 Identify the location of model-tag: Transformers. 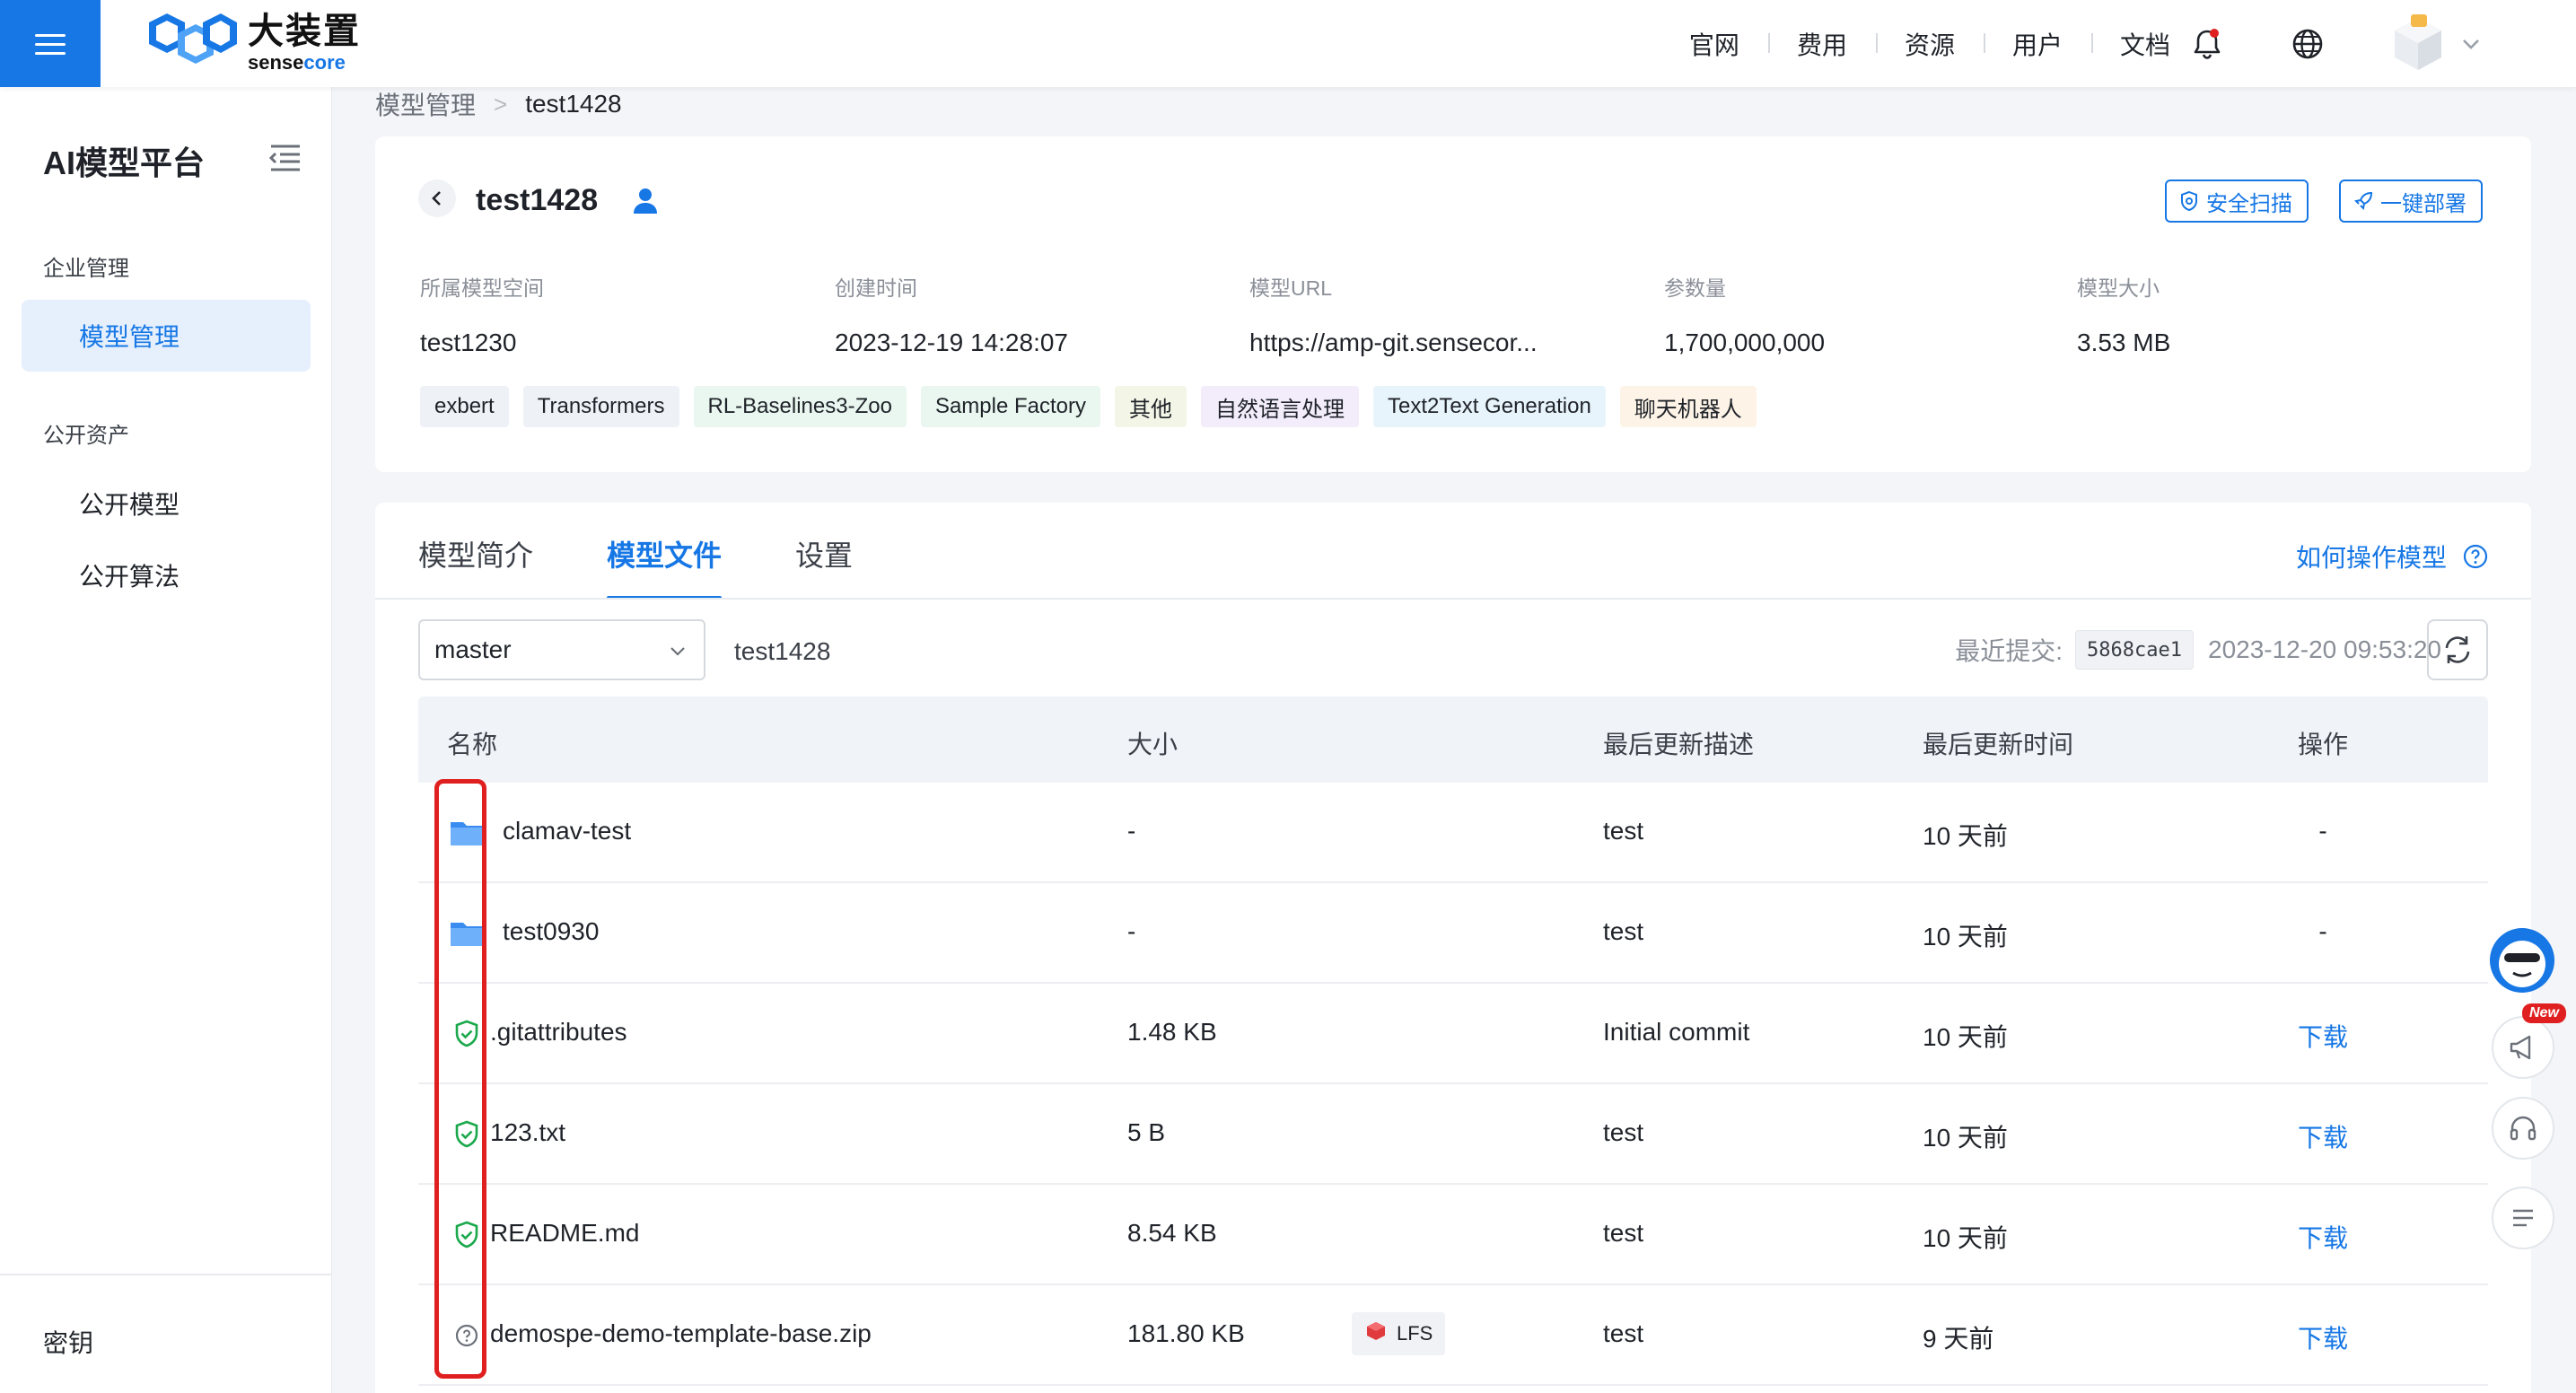
(600, 407).